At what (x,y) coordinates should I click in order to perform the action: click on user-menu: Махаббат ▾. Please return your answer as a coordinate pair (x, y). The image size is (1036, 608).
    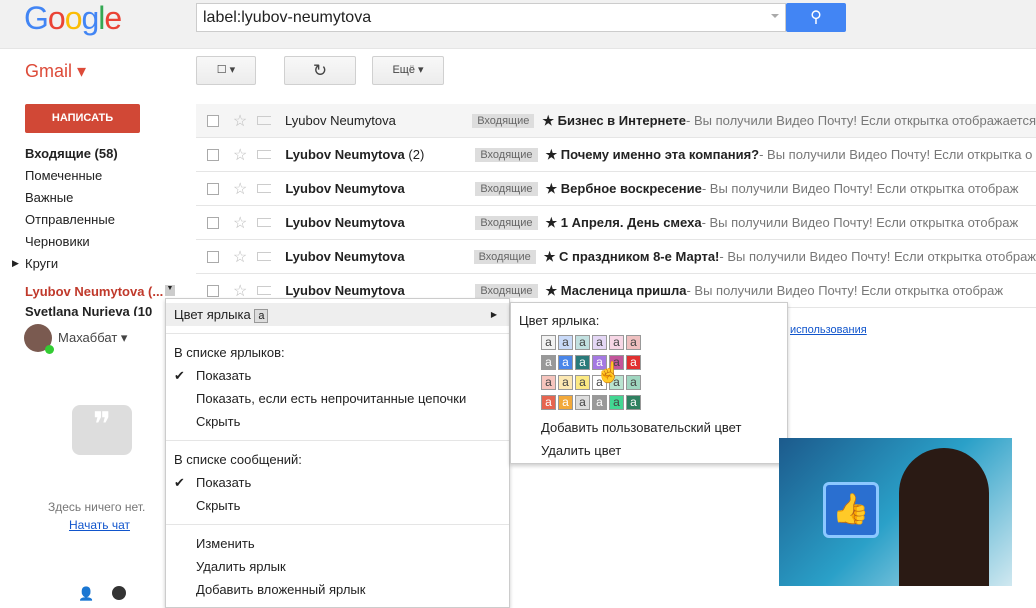
    Looking at the image, I should click on (92, 338).